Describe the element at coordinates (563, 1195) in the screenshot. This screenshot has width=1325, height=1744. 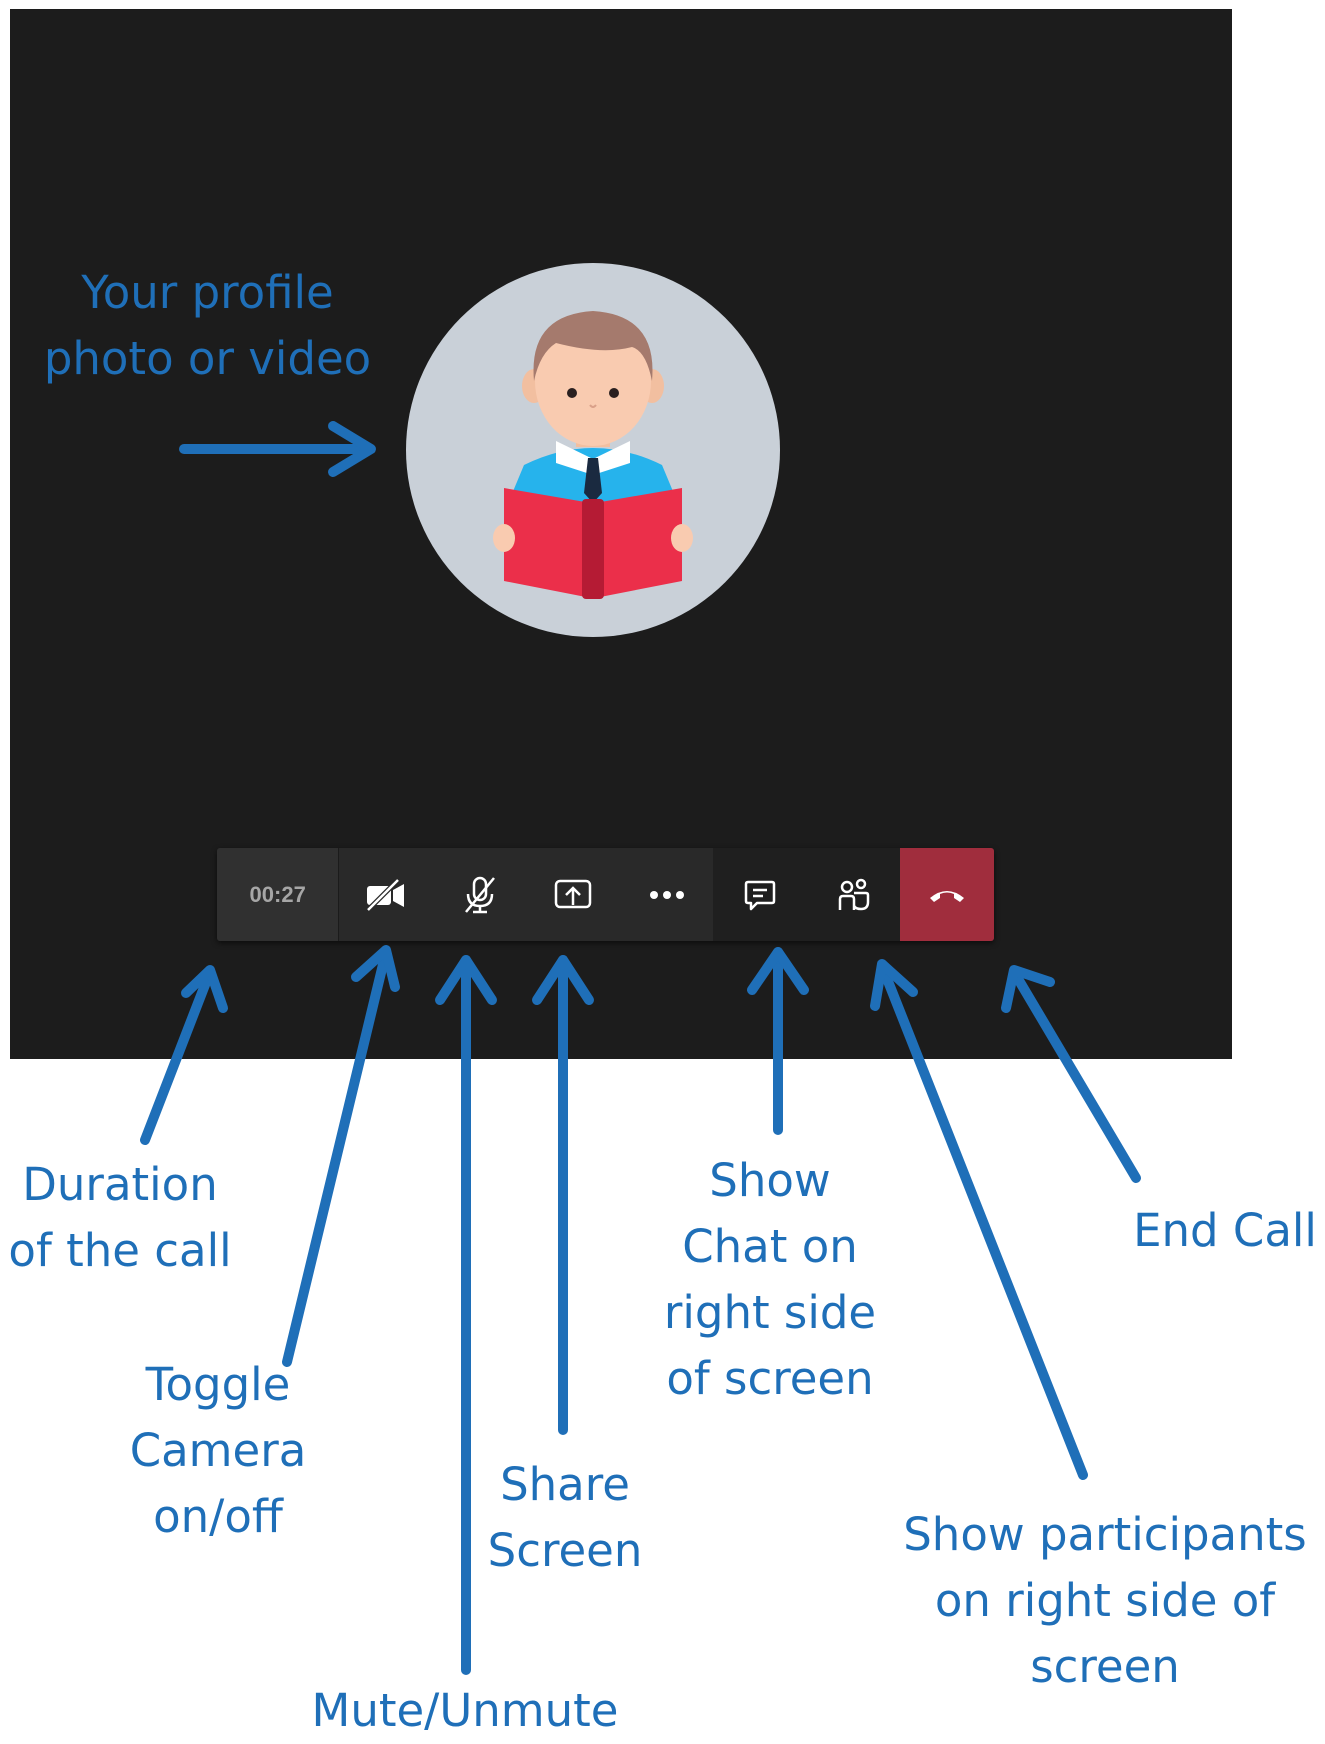
I see `arrow-share` at that location.